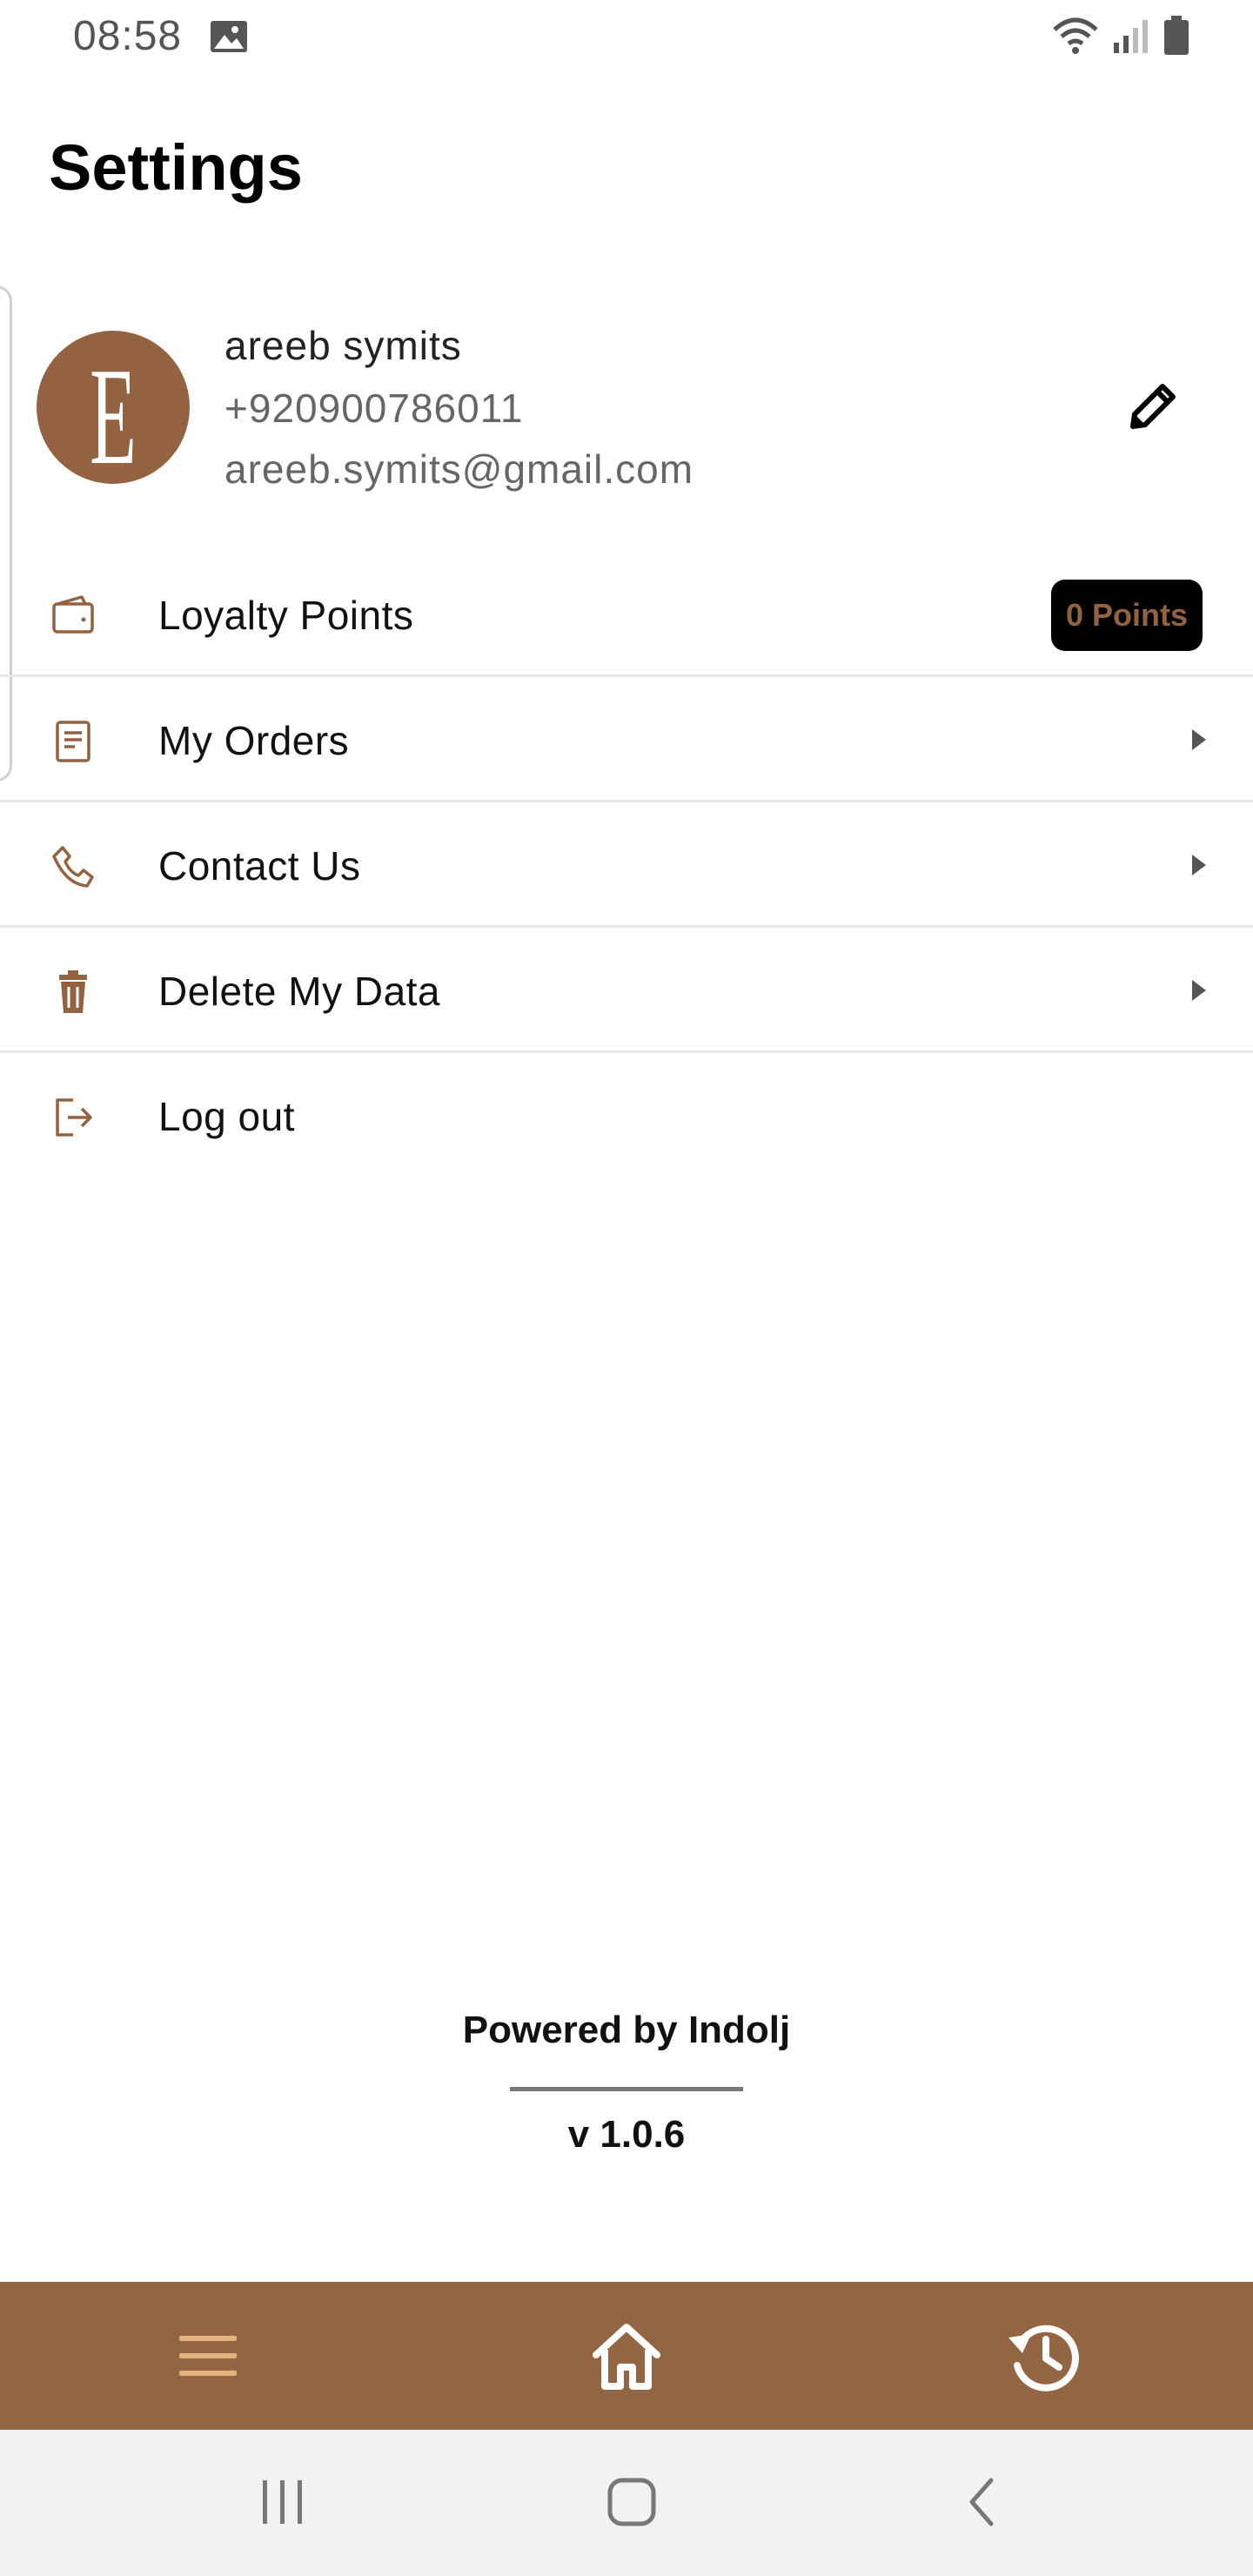 The height and width of the screenshot is (2576, 1253). Describe the element at coordinates (286, 615) in the screenshot. I see `menu-item-label: Loyalty Points` at that location.